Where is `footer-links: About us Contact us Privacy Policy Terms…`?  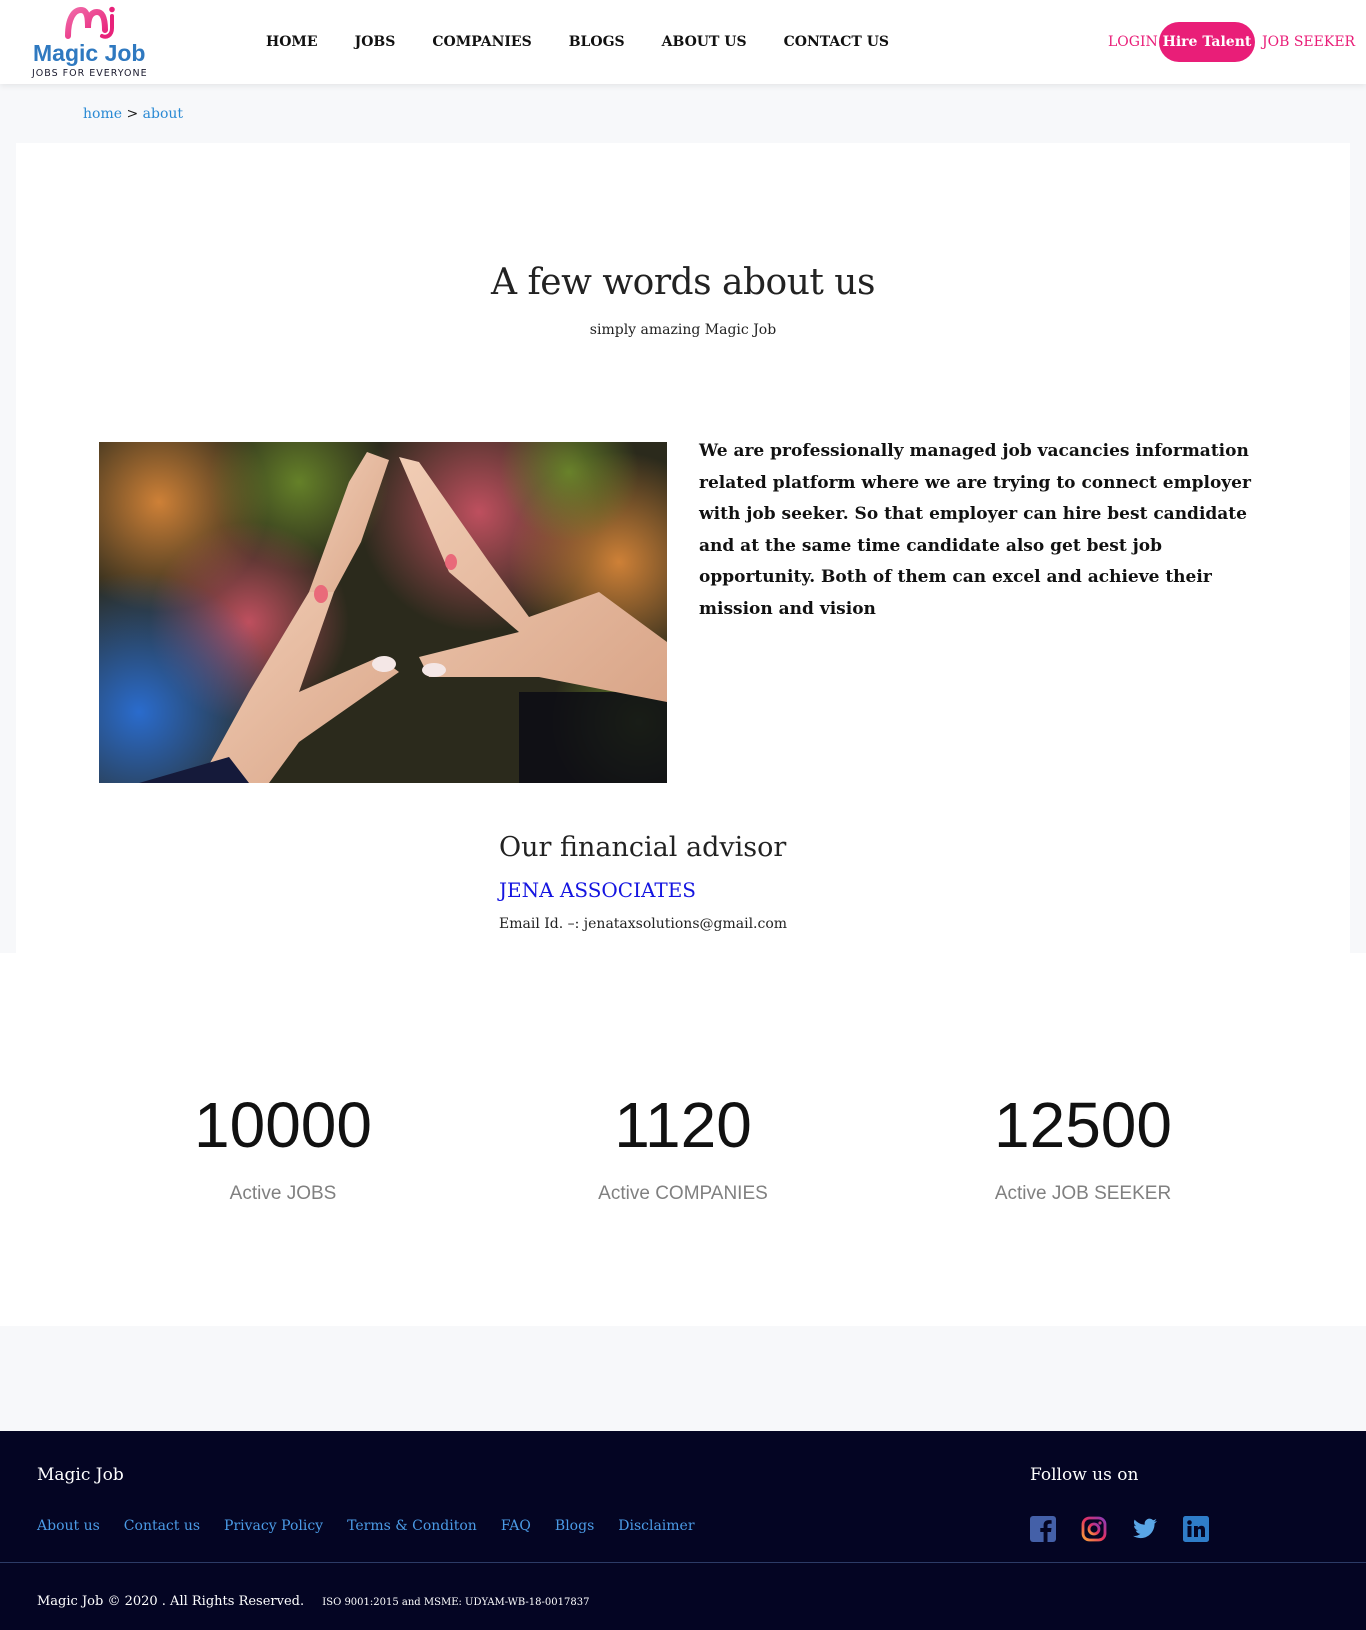
footer-links: About us Contact us Privacy Policy Terms… is located at coordinates (366, 1526).